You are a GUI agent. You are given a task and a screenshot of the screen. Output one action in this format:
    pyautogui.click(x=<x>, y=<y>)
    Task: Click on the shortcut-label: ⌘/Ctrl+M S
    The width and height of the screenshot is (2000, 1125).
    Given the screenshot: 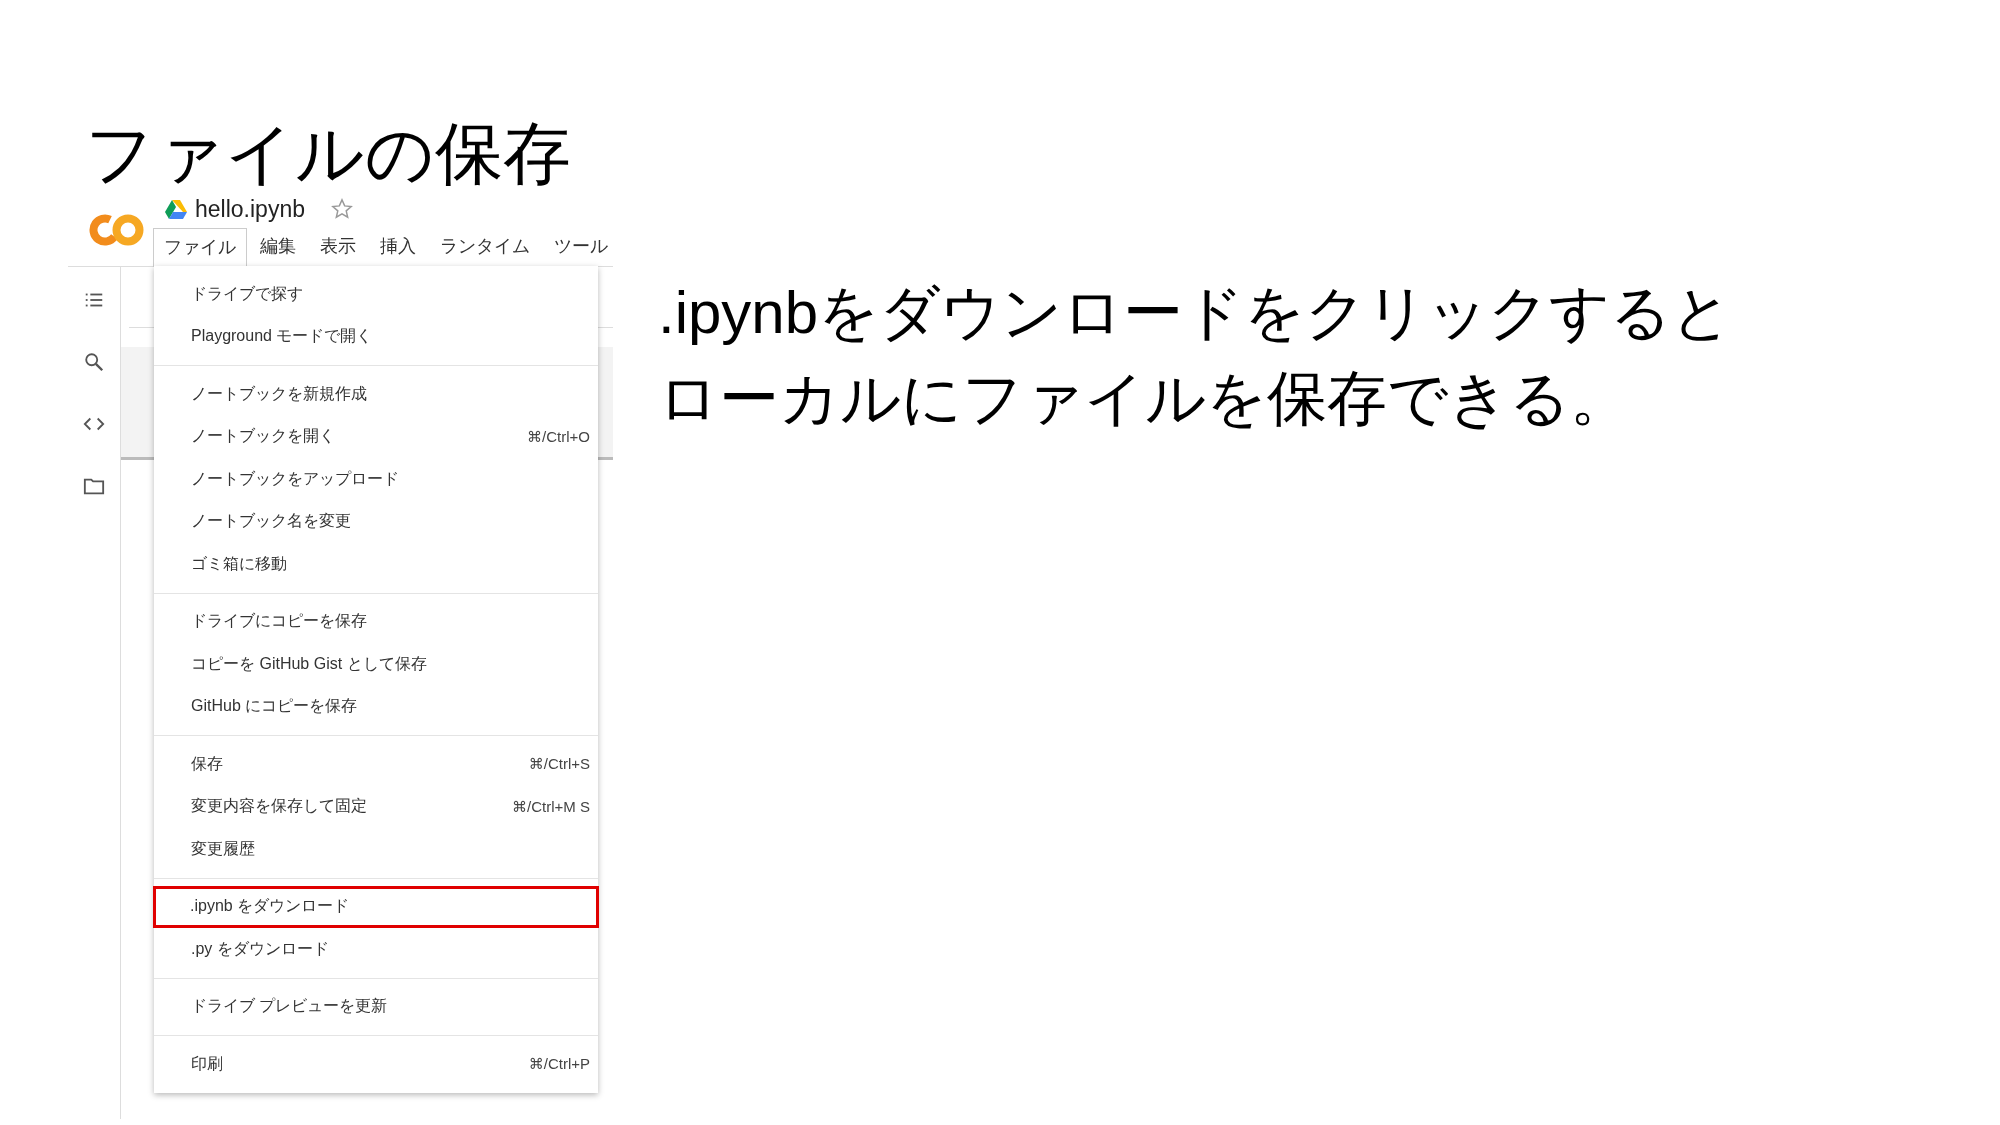 What is the action you would take?
    pyautogui.click(x=551, y=806)
    